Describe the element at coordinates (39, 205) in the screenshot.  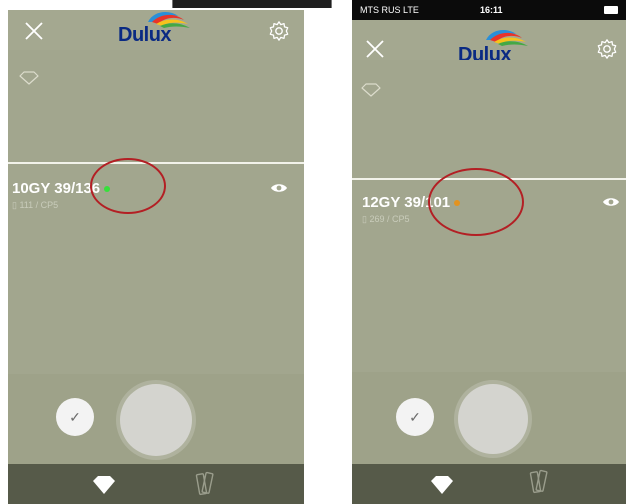
I see `reference-text: 111 / CP5` at that location.